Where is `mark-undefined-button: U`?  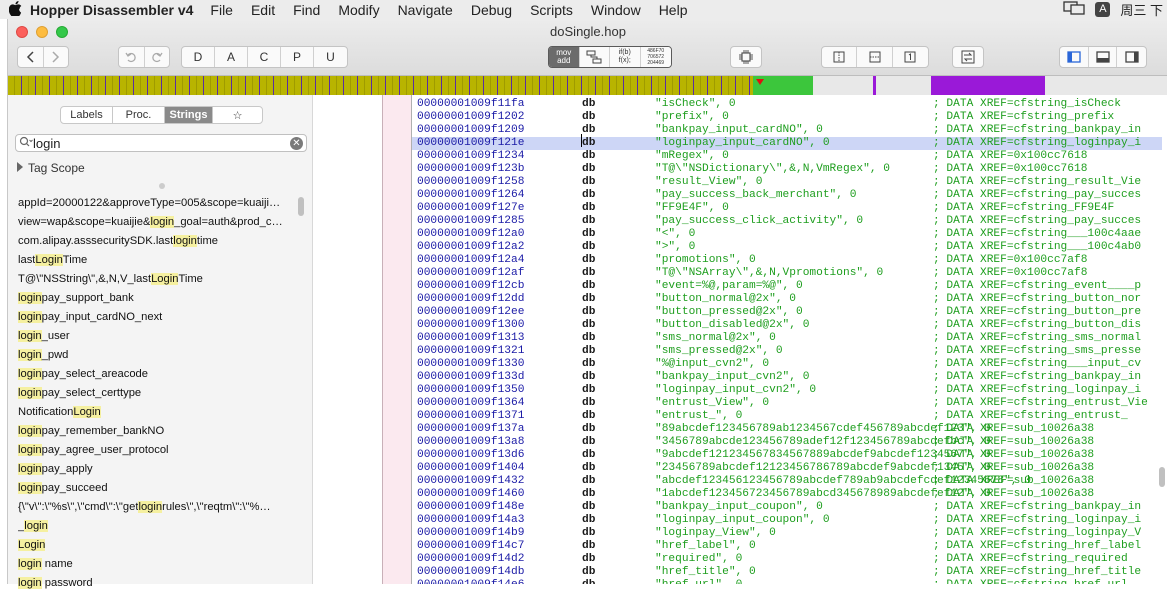 mark-undefined-button: U is located at coordinates (330, 57).